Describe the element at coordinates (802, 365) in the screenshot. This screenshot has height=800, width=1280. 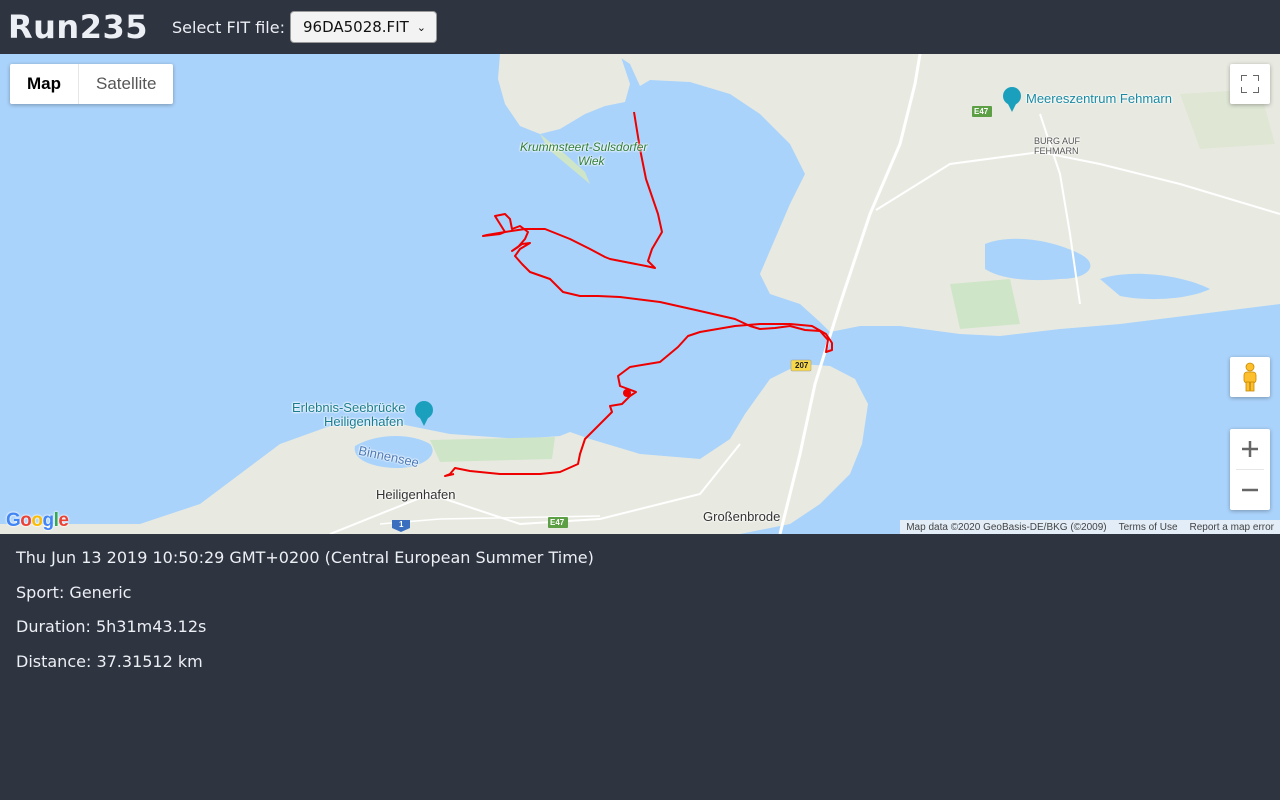
I see `road-shield-207: 207` at that location.